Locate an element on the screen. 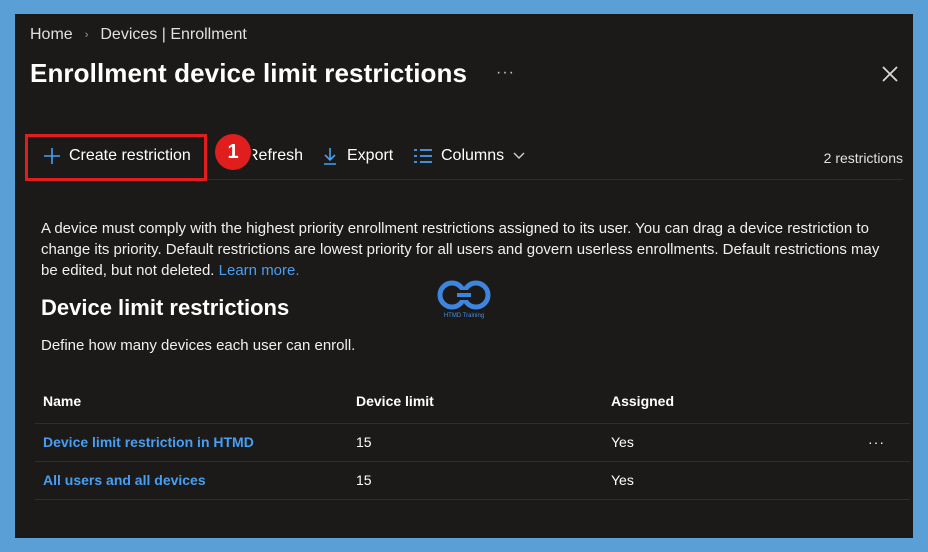 This screenshot has width=928, height=552. htmd-watermark: HTMD Training is located at coordinates (464, 301).